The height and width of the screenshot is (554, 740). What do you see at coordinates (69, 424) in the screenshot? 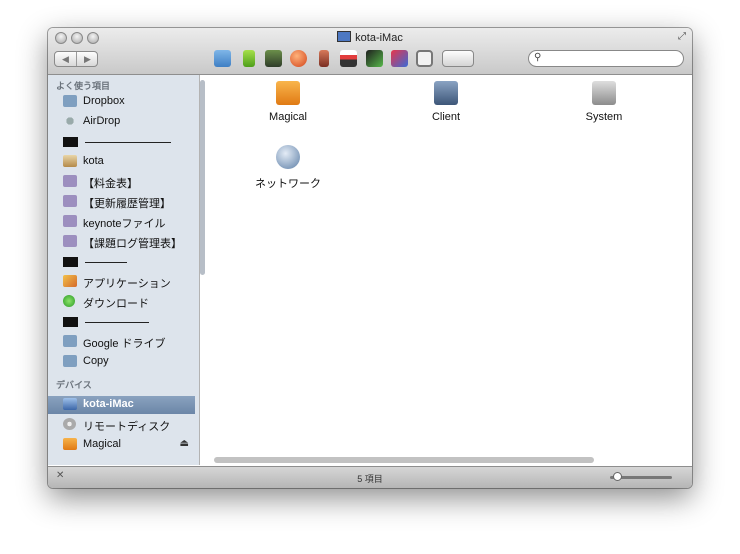
I see `disc-icon` at bounding box center [69, 424].